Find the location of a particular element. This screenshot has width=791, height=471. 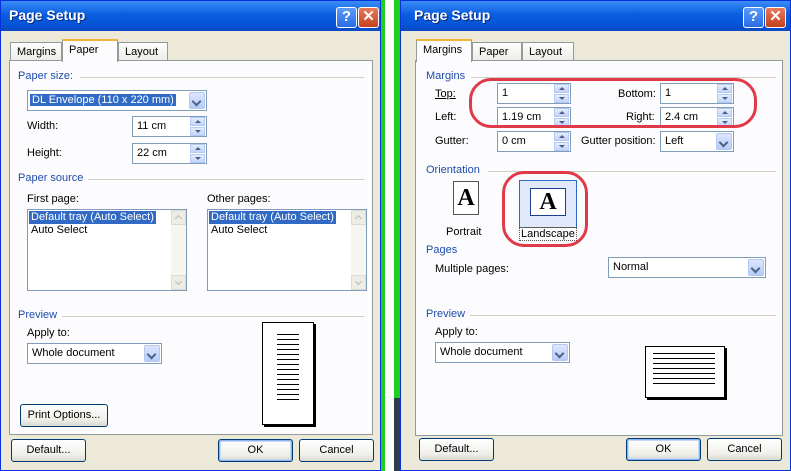

gutter-field: 0 cm is located at coordinates (534, 141).